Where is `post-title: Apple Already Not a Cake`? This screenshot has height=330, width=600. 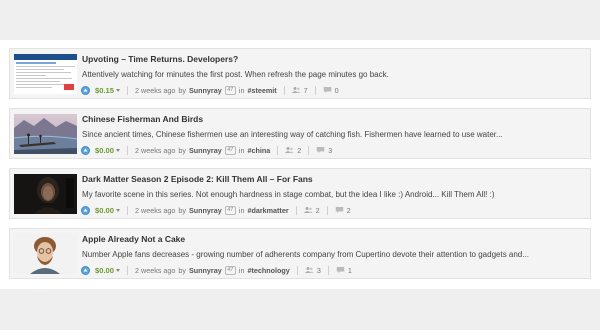 post-title: Apple Already Not a Cake is located at coordinates (332, 239).